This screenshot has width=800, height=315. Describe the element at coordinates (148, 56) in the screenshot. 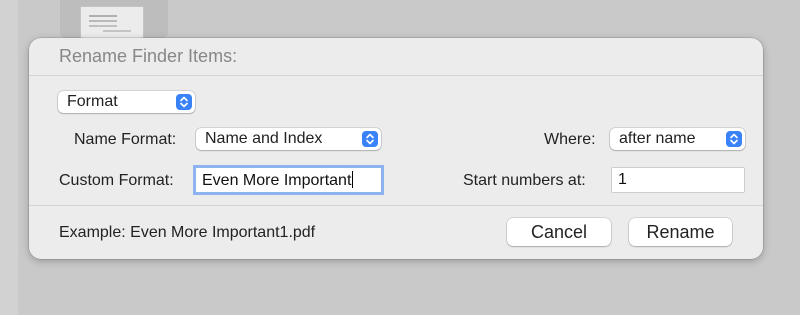

I see `dialog-title: Rename Finder Items:` at that location.